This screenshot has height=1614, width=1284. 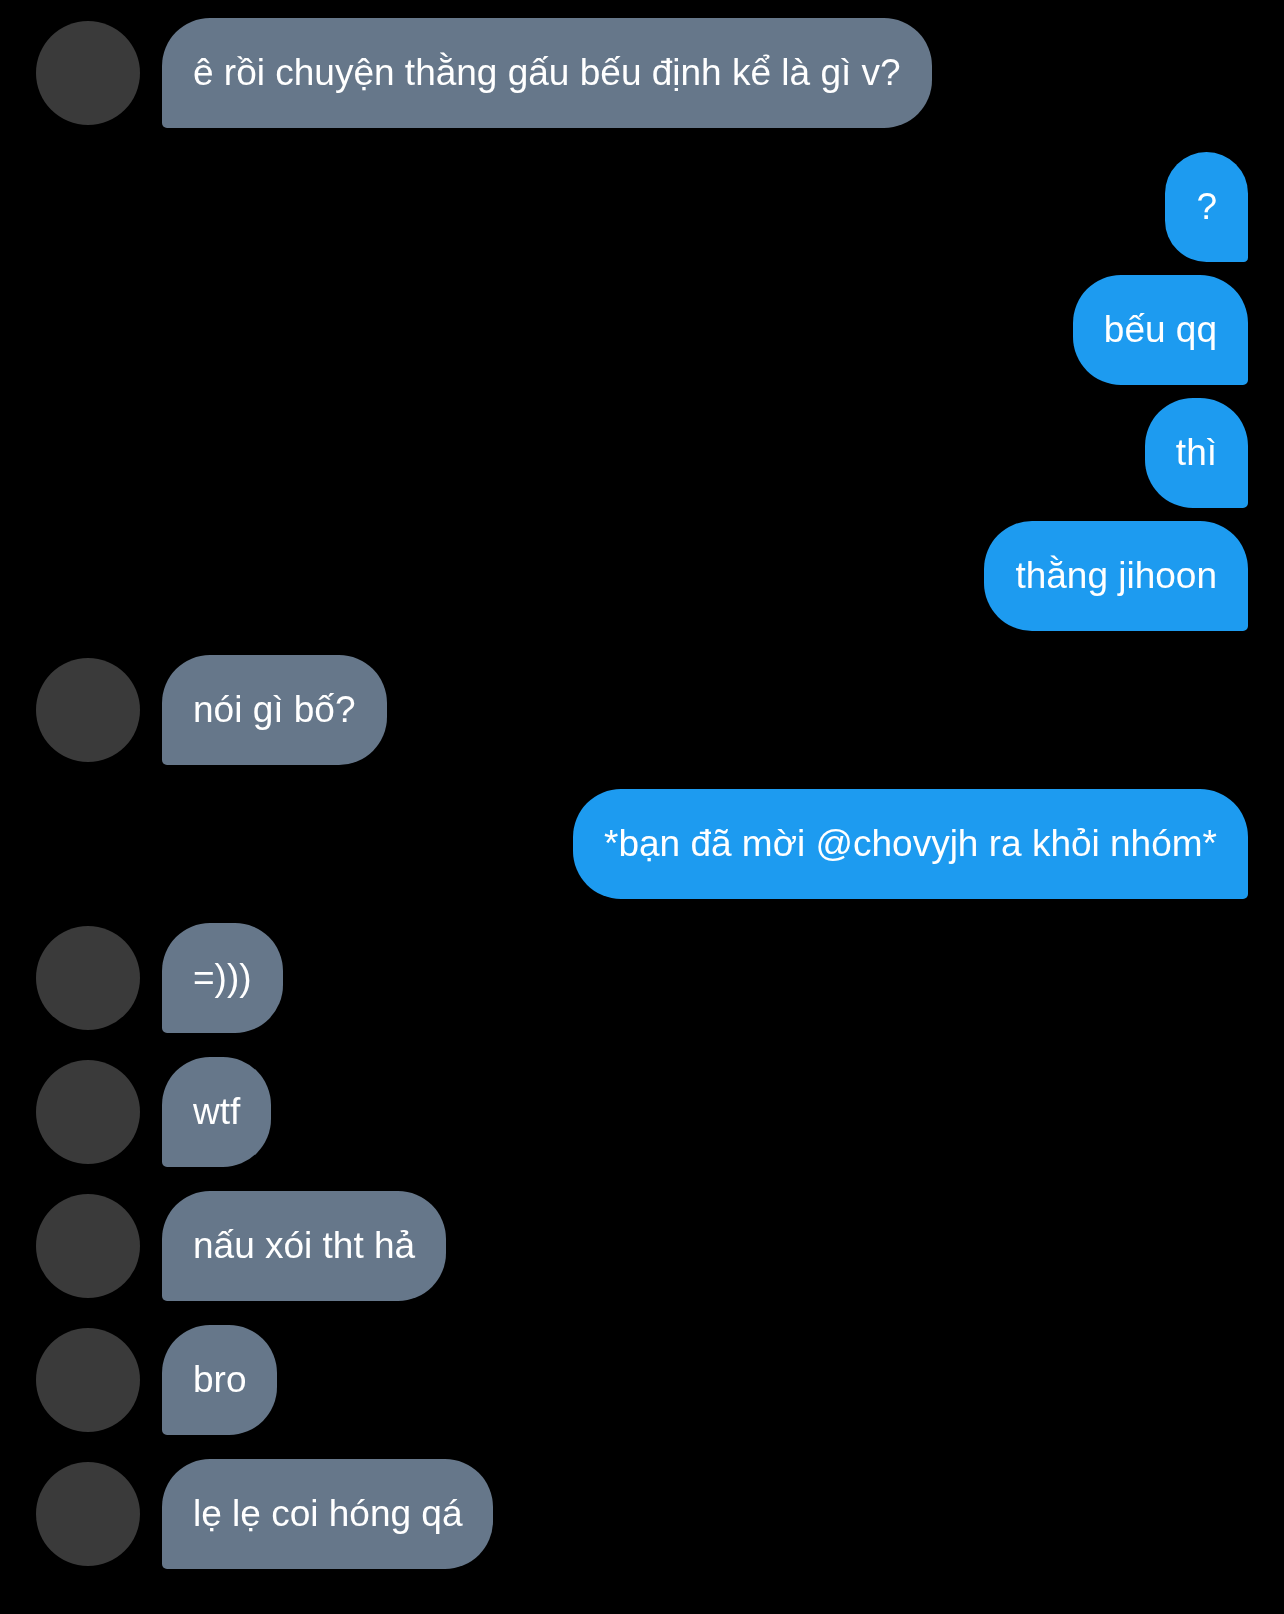 I want to click on message-bubble: *bạn đã mời @chovyjh ra khỏi nhóm*, so click(x=910, y=844).